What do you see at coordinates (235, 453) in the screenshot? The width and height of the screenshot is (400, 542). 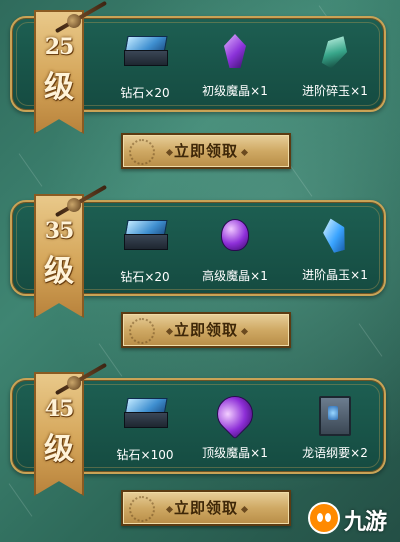 I see `reward-label: 顶级魔晶×1` at bounding box center [235, 453].